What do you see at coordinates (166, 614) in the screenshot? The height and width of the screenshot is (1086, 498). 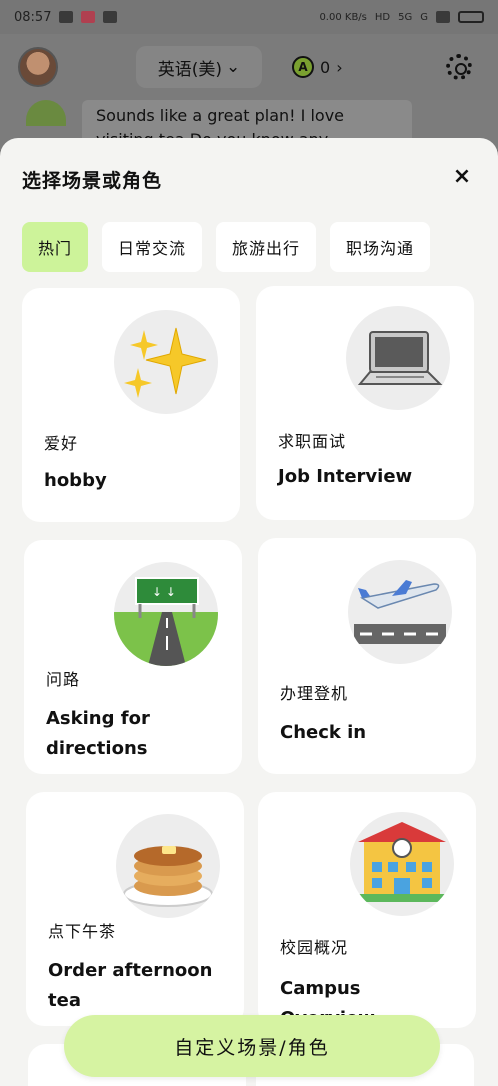 I see `road-sign-icon: ↓ ↓` at bounding box center [166, 614].